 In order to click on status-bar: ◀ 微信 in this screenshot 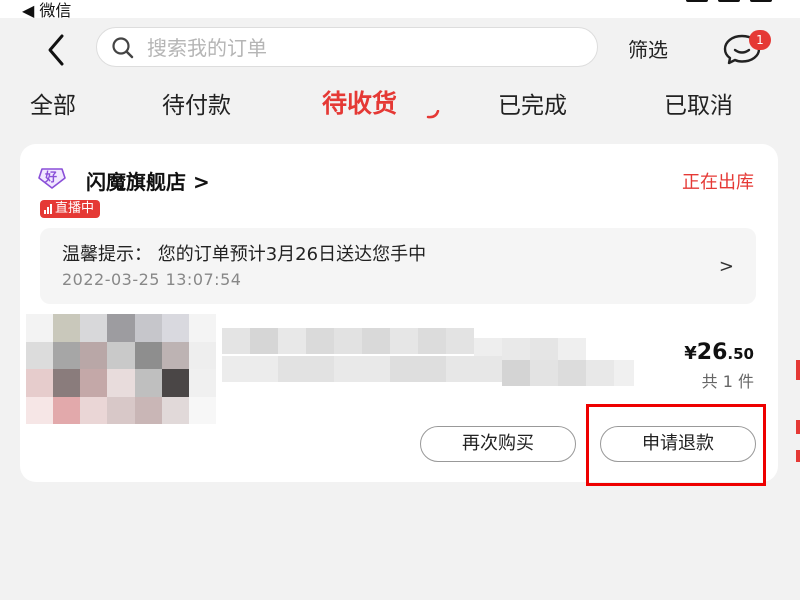, I will do `click(400, 10)`.